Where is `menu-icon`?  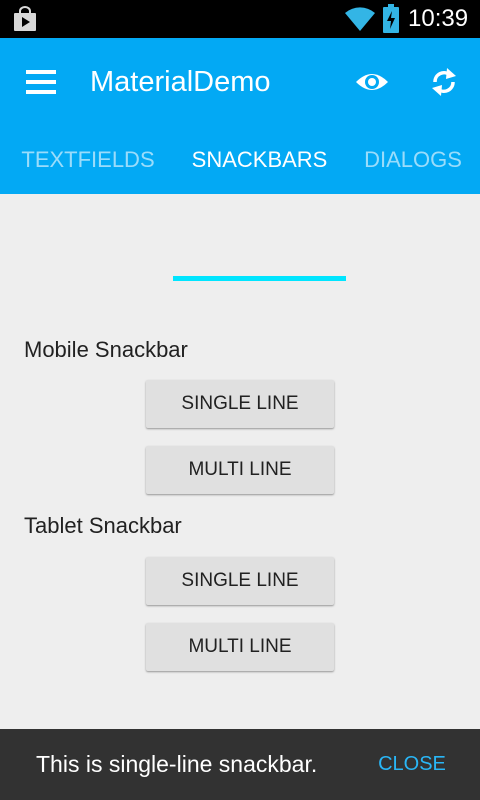 menu-icon is located at coordinates (40, 82).